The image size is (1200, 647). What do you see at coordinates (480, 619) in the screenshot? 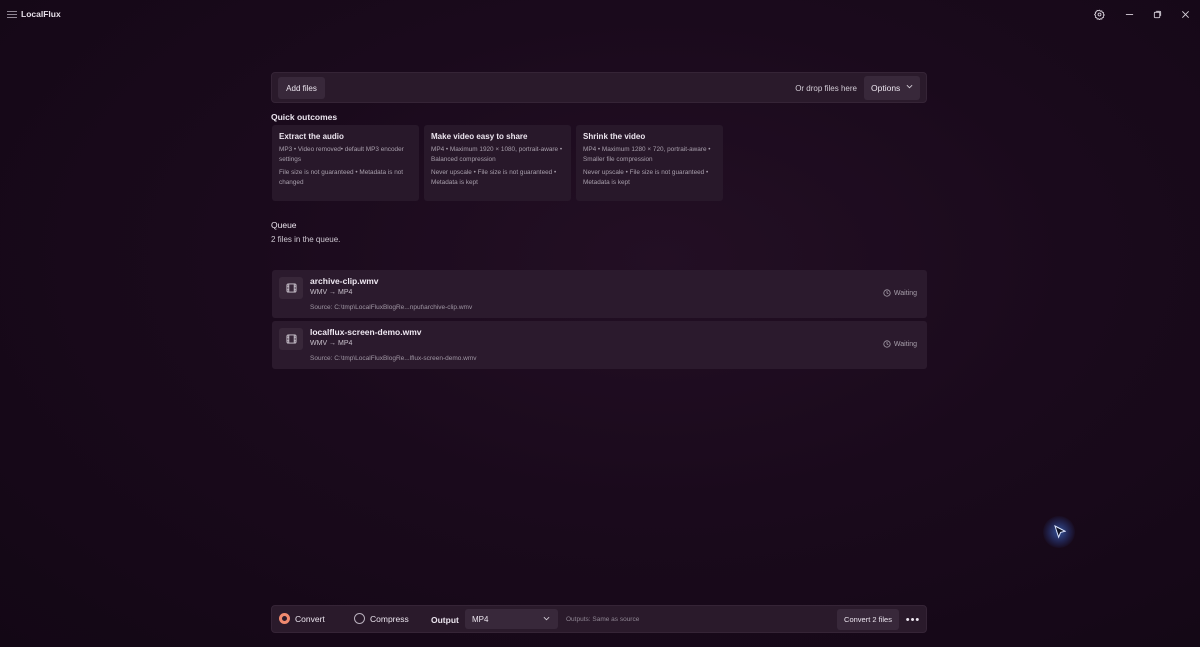
I see `output-format-value: MP4` at bounding box center [480, 619].